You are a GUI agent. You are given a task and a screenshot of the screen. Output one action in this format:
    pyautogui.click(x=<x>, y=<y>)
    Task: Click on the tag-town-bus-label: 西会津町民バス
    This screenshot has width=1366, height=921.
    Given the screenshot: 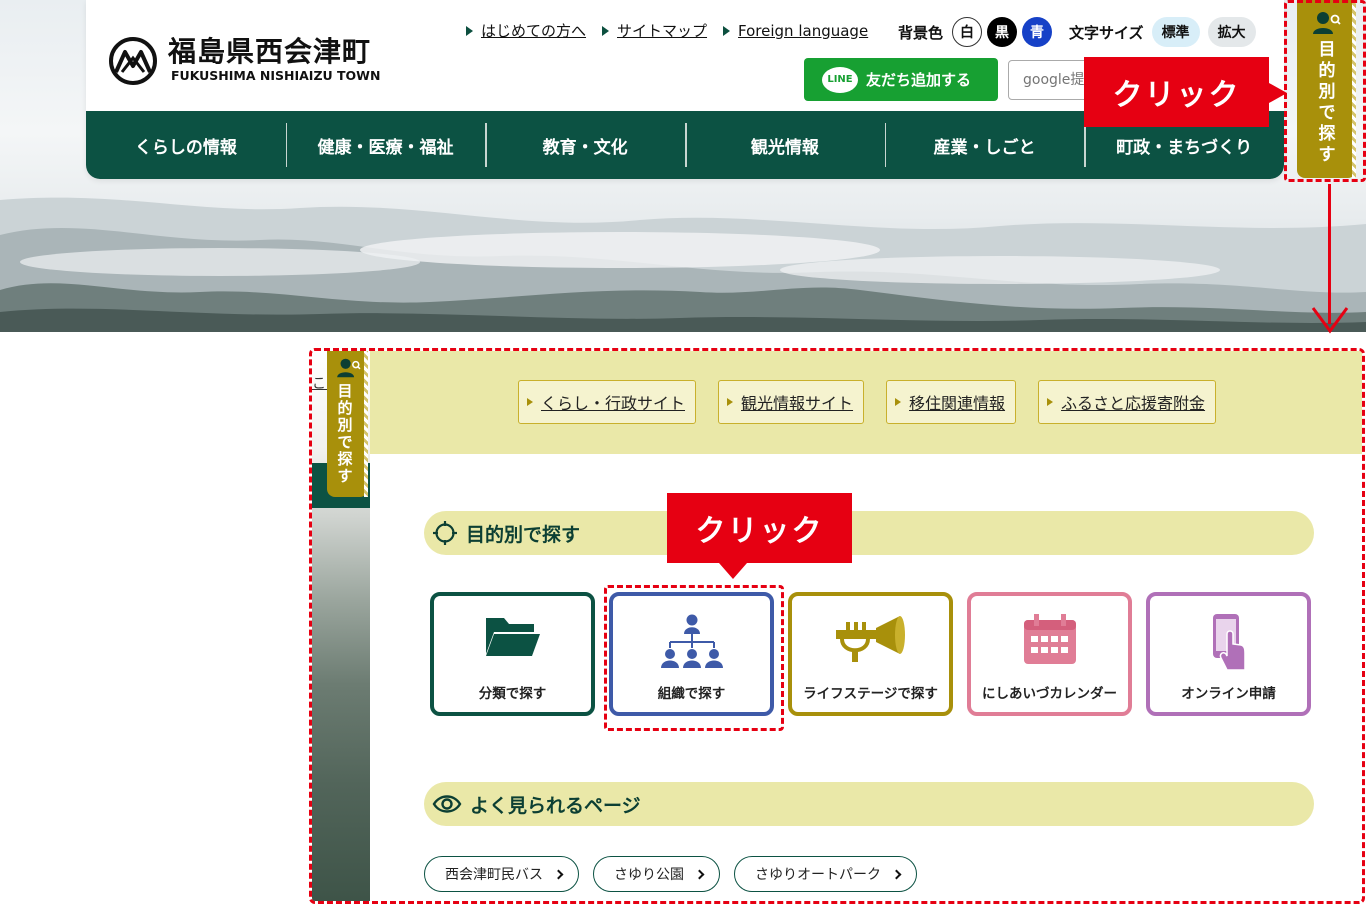 What is the action you would take?
    pyautogui.click(x=494, y=875)
    